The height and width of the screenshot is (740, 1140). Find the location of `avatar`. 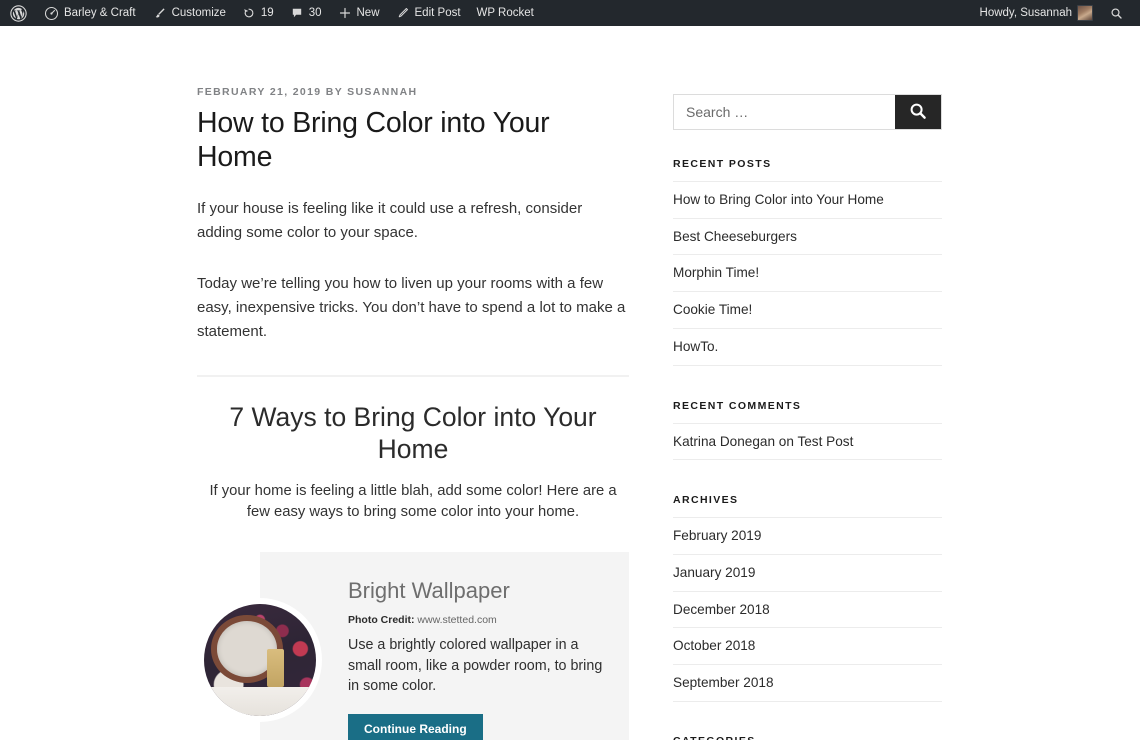

avatar is located at coordinates (1085, 13).